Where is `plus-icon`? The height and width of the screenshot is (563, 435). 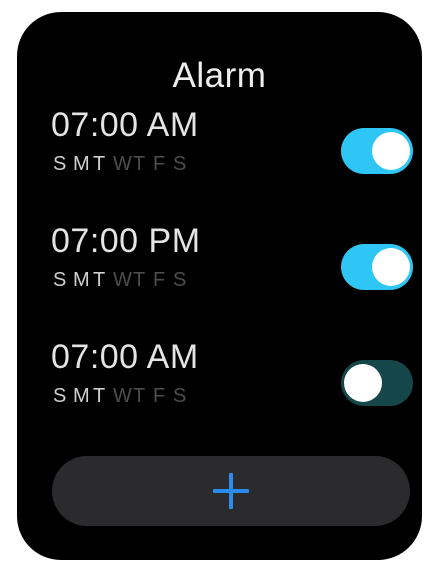 plus-icon is located at coordinates (231, 491).